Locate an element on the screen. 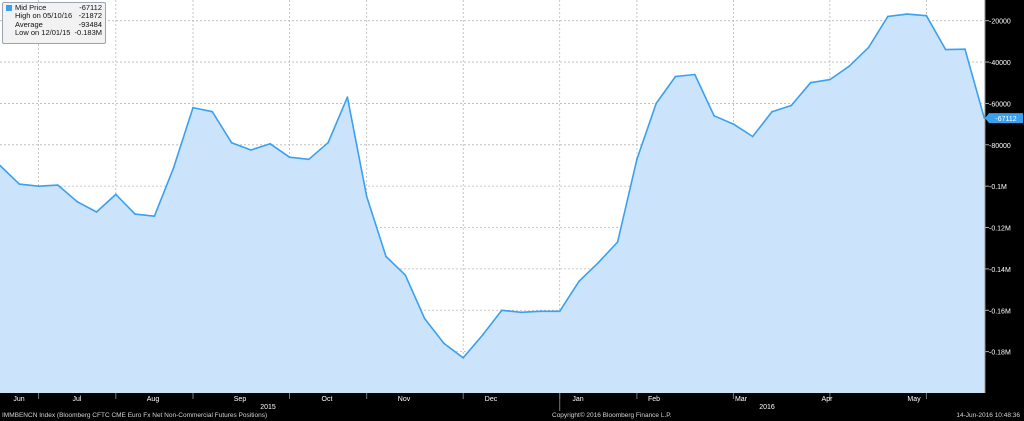  y-tick-label: -0.1M is located at coordinates (998, 187).